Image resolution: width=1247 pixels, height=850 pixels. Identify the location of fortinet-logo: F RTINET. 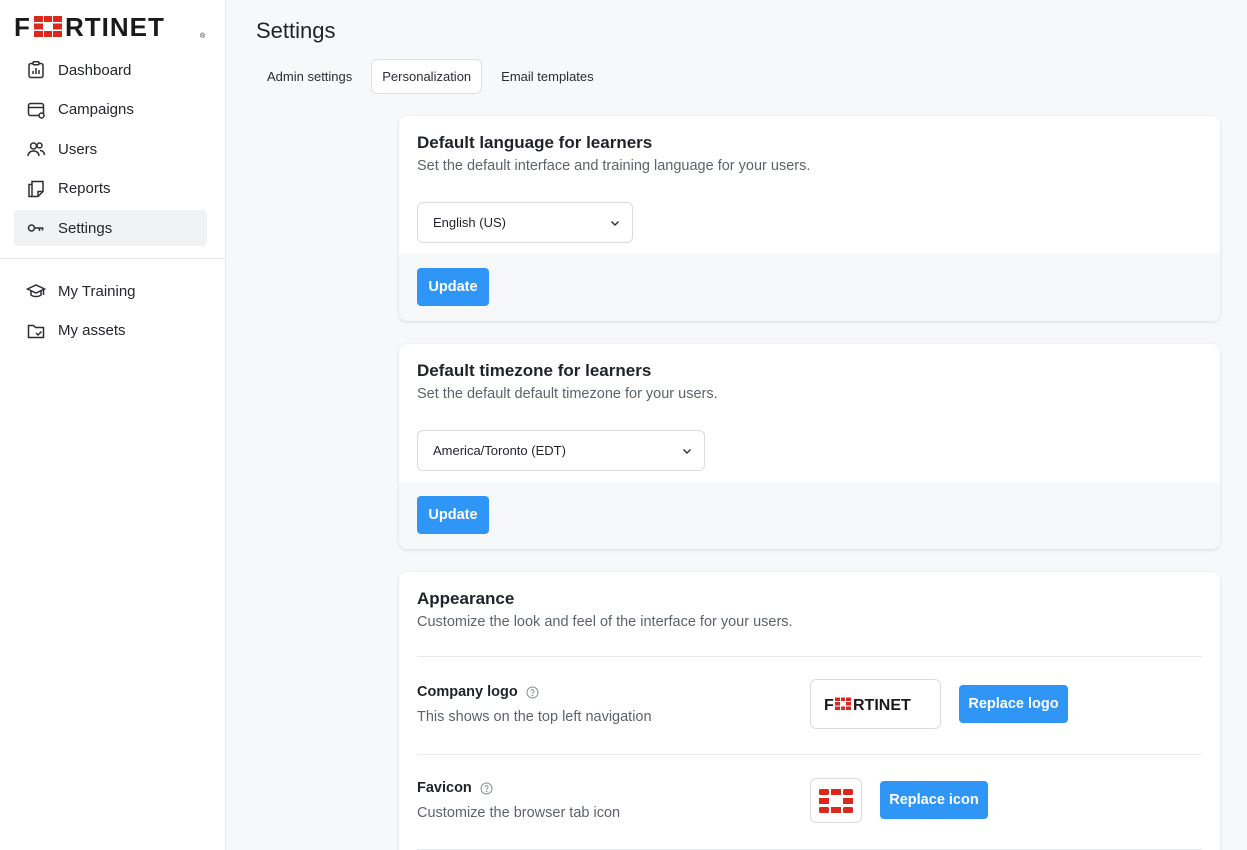
(867, 704).